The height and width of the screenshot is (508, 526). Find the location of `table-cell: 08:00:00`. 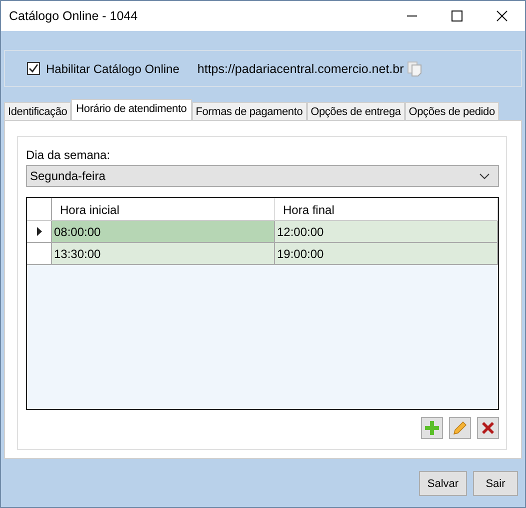

table-cell: 08:00:00 is located at coordinates (163, 232).